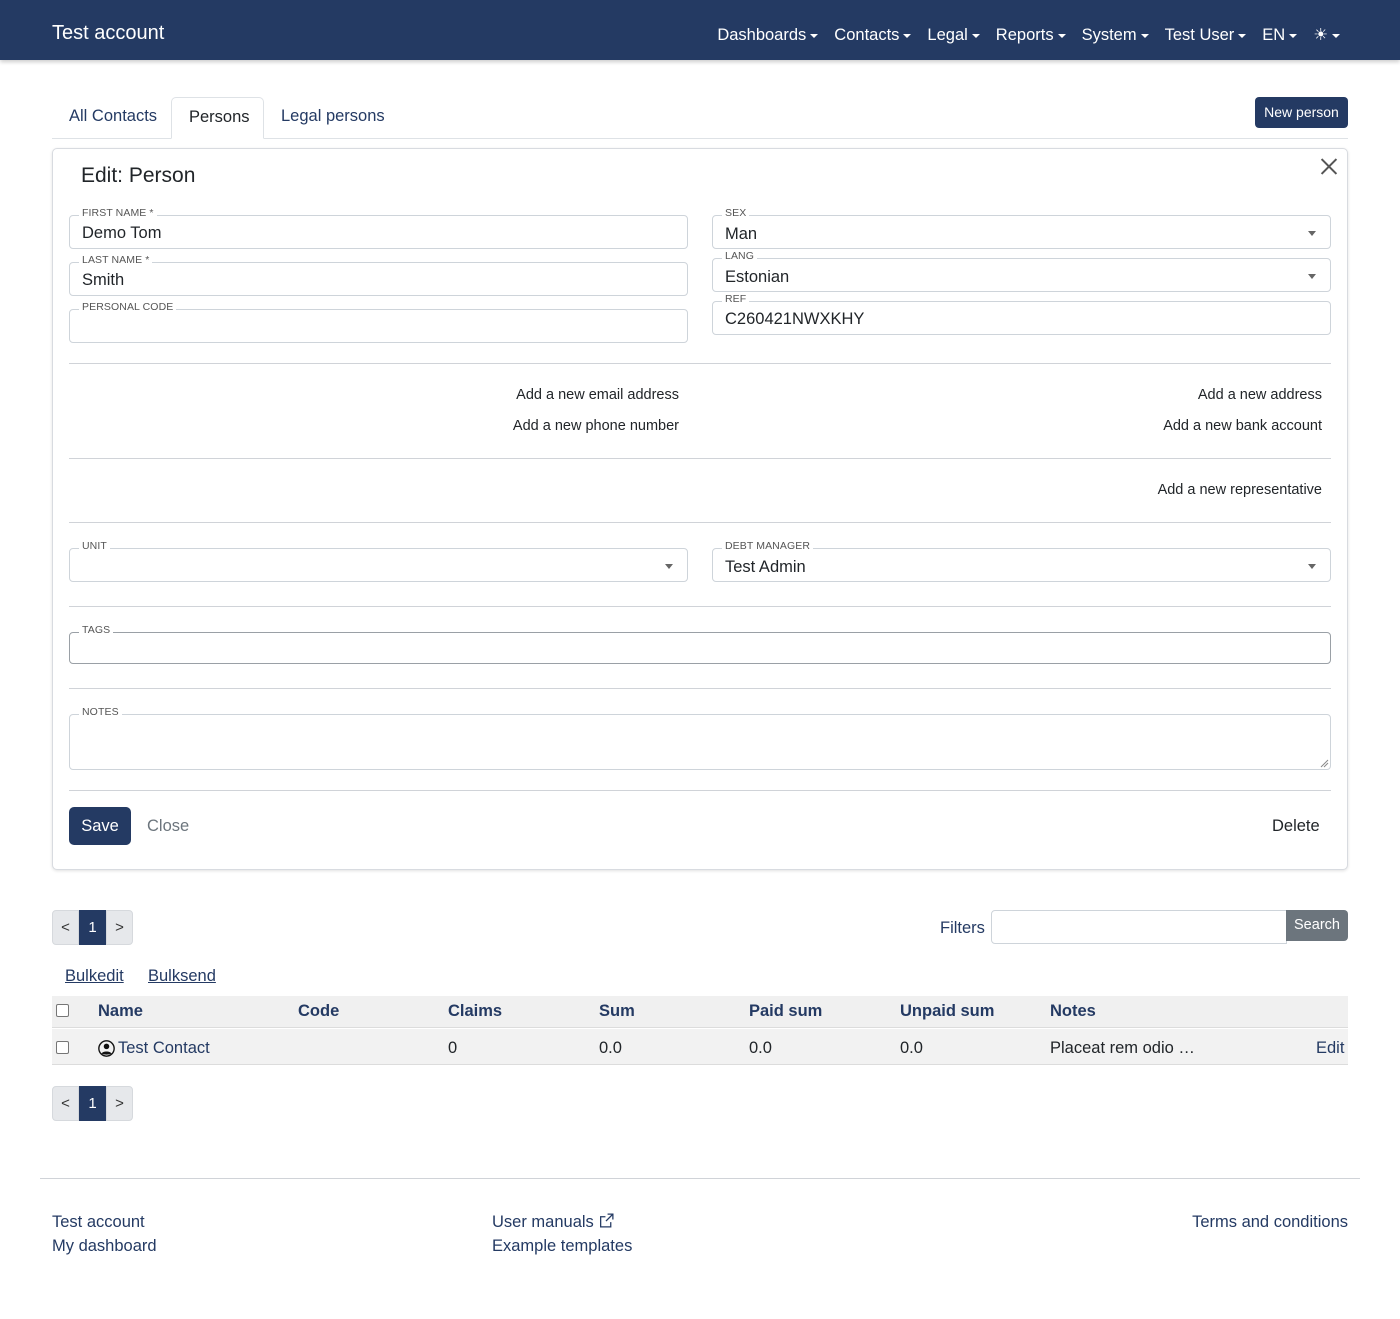  I want to click on nav-reports-label: Reports, so click(1024, 34).